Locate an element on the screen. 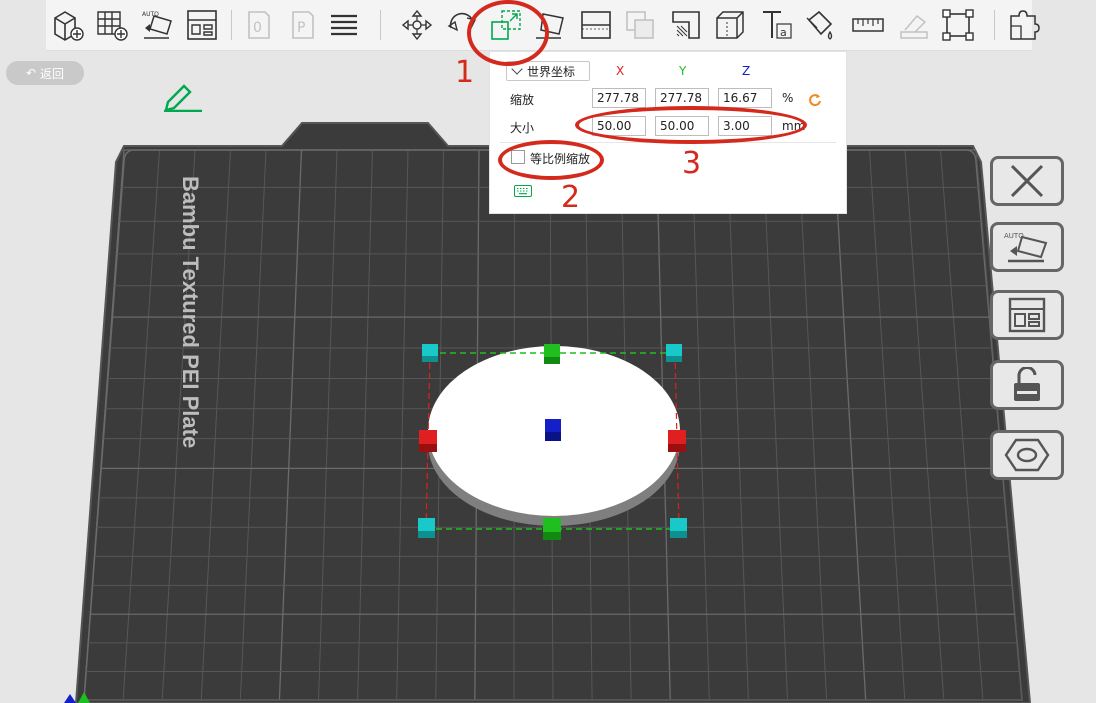 The height and width of the screenshot is (703, 1096). annotation-number-1: 1 is located at coordinates (465, 72).